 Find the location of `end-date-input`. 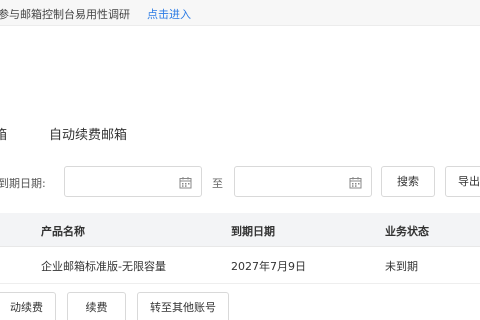

end-date-input is located at coordinates (293, 181).